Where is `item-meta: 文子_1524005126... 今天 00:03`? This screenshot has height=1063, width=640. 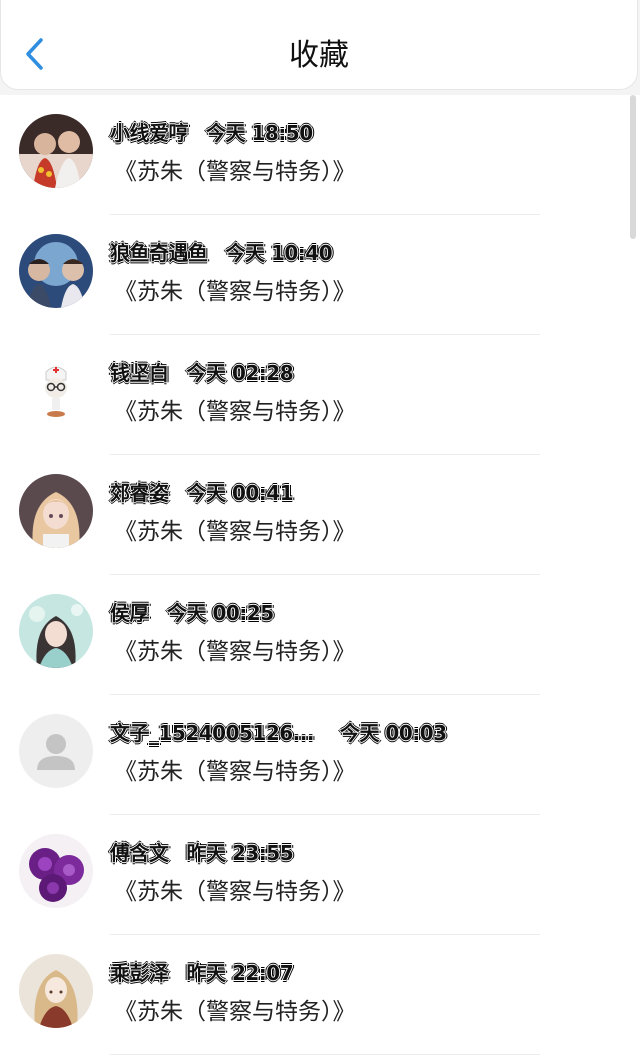 item-meta: 文子_1524005126... 今天 00:03 is located at coordinates (278, 731).